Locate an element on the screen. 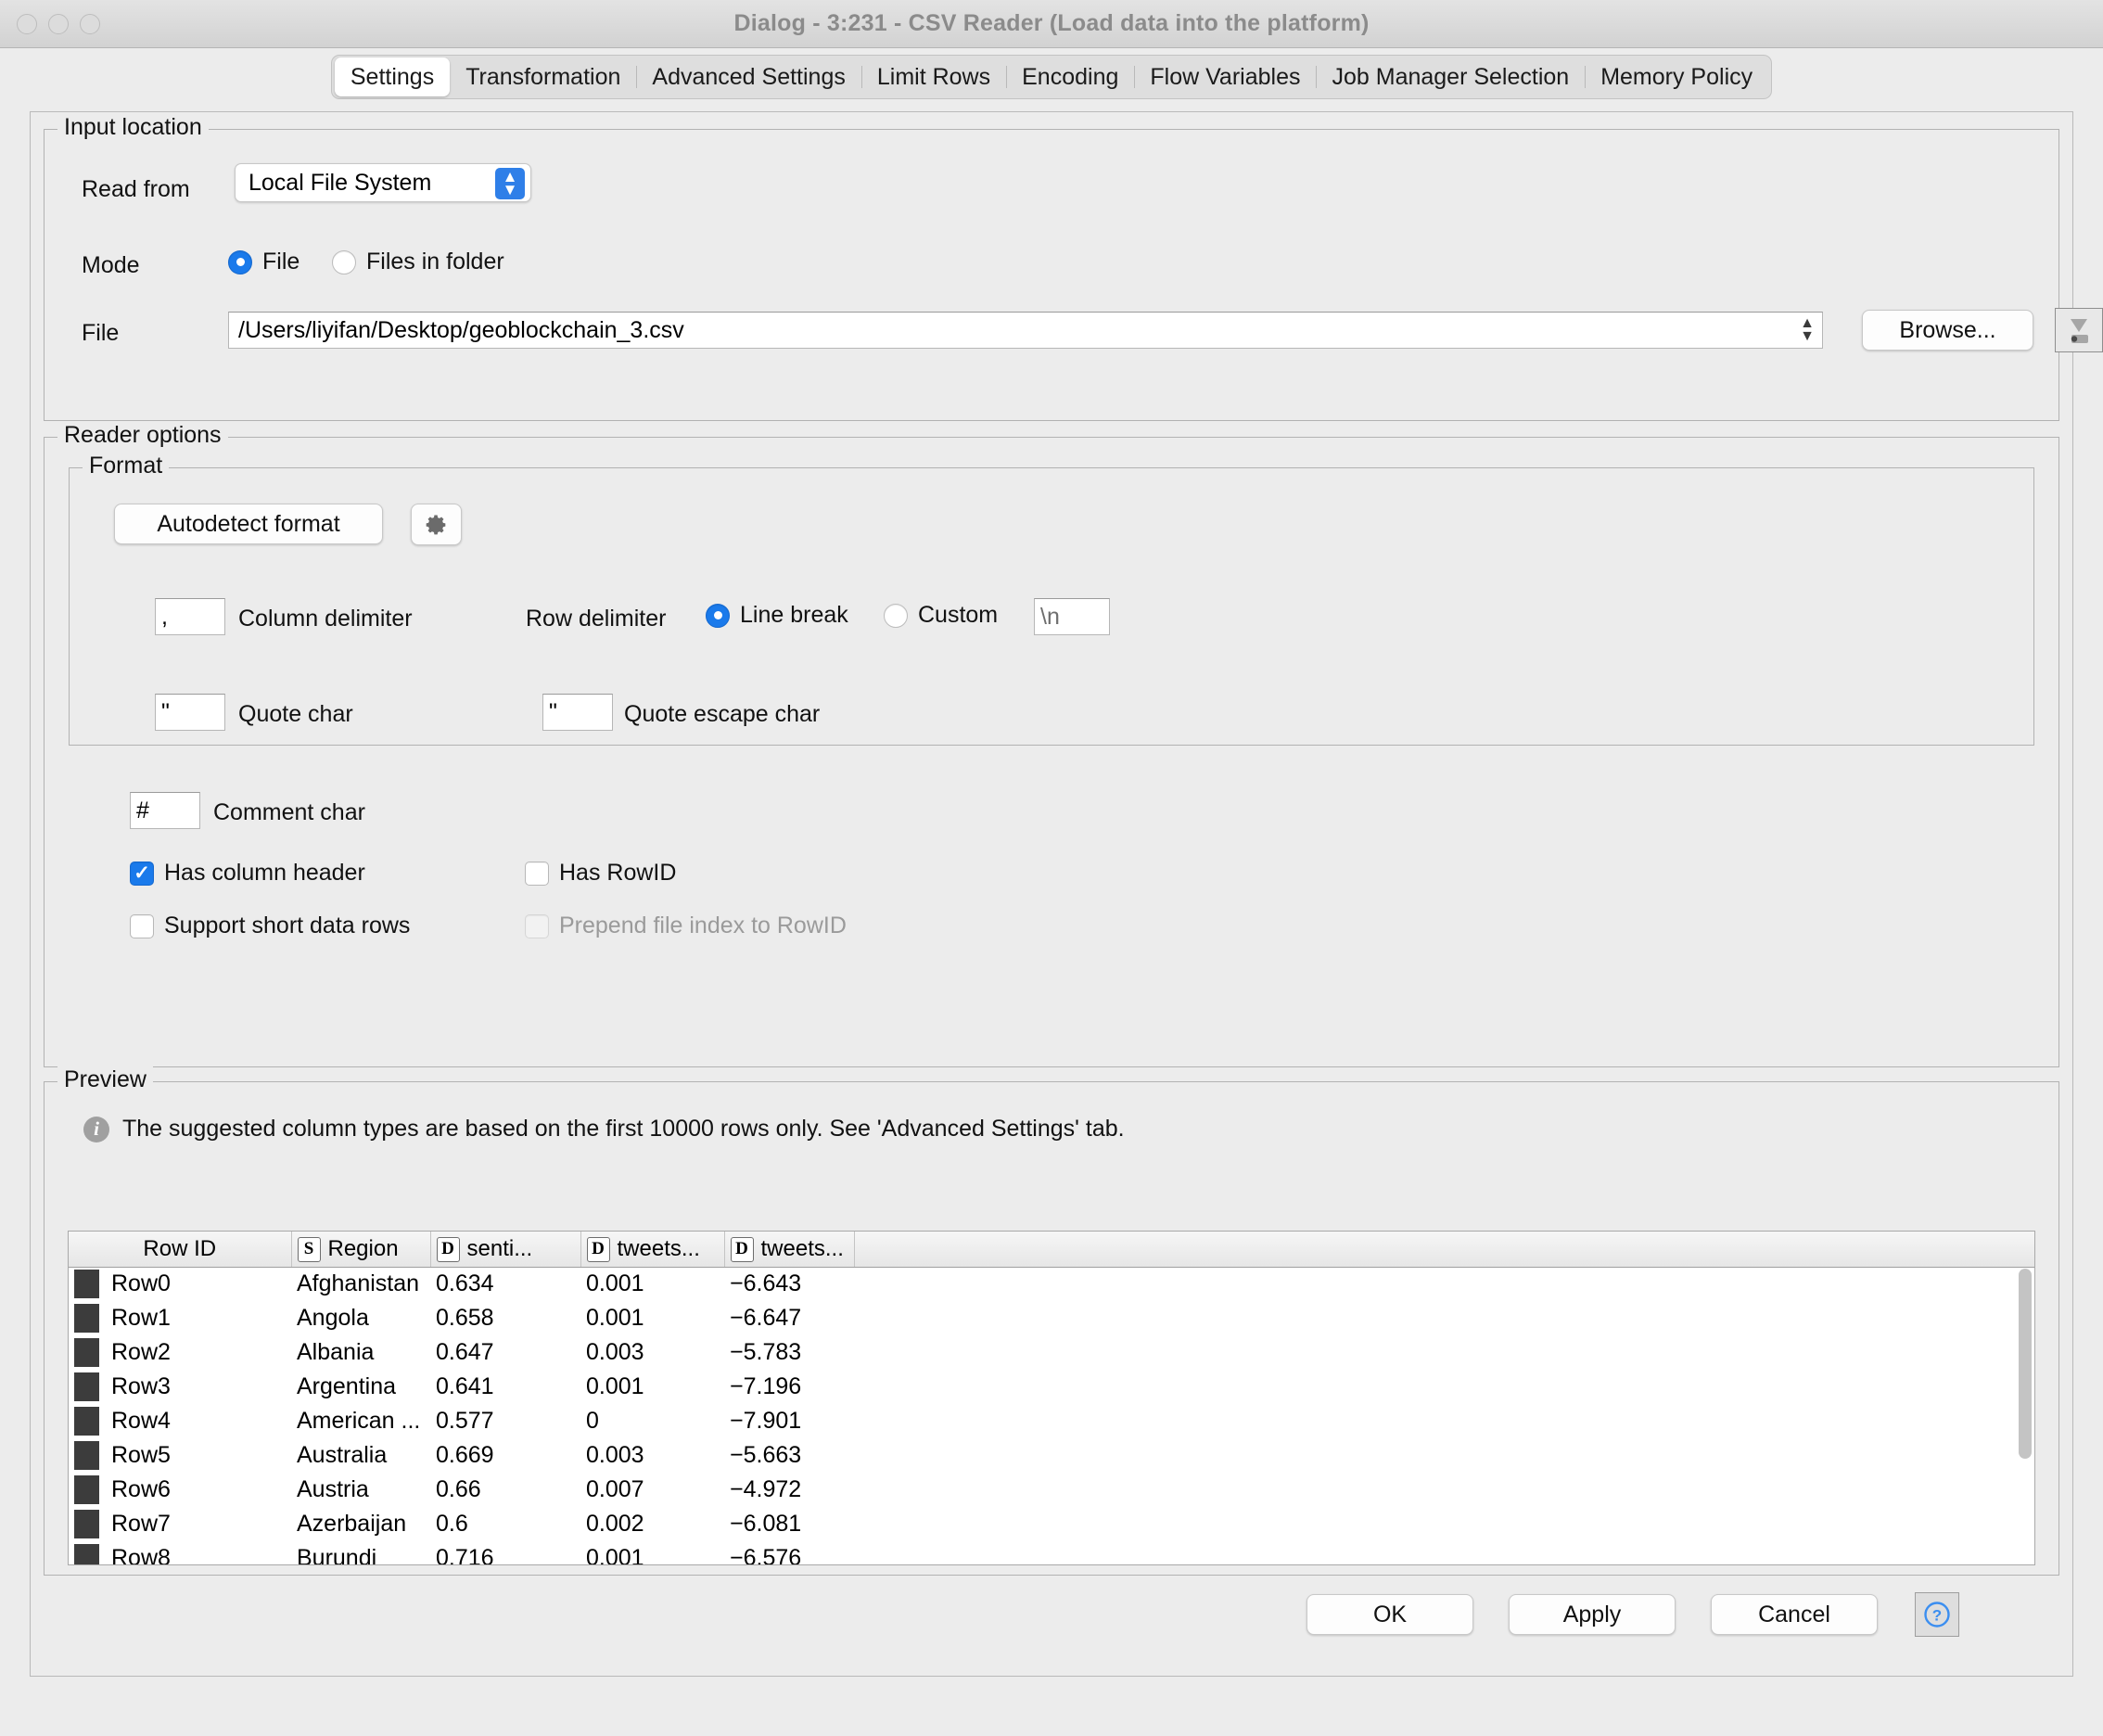 The image size is (2103, 1736). help-button: ? is located at coordinates (1937, 1614).